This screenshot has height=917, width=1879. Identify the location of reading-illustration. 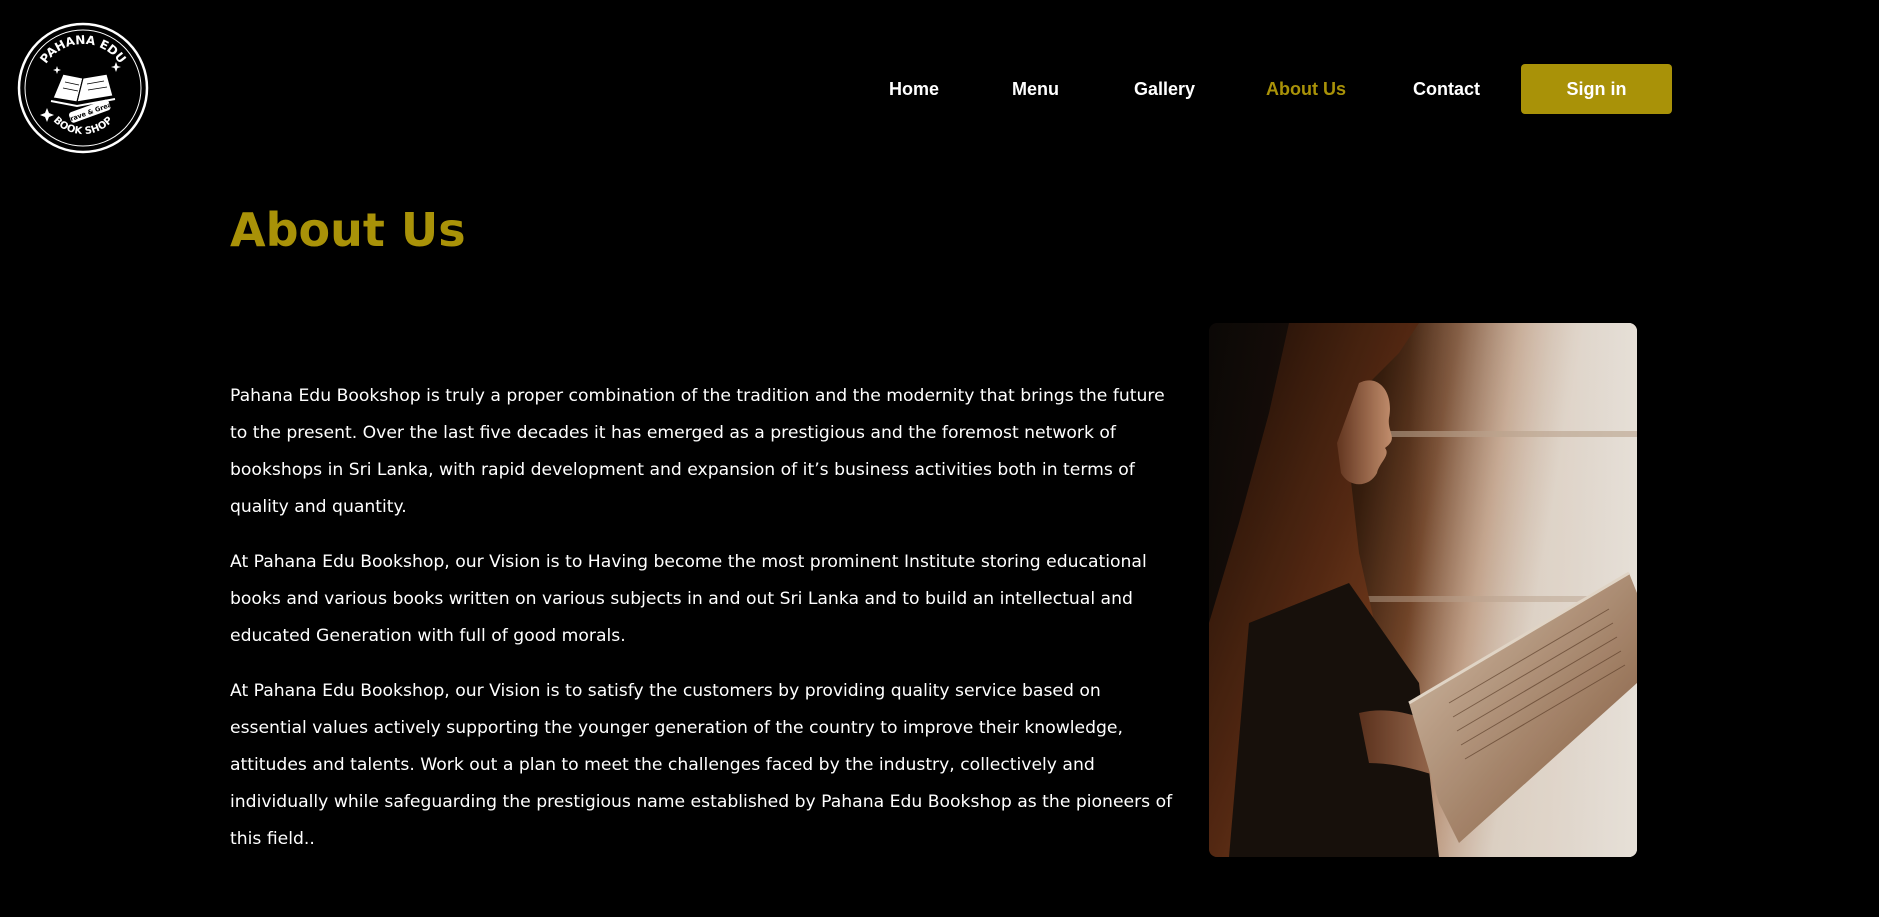
(1423, 590).